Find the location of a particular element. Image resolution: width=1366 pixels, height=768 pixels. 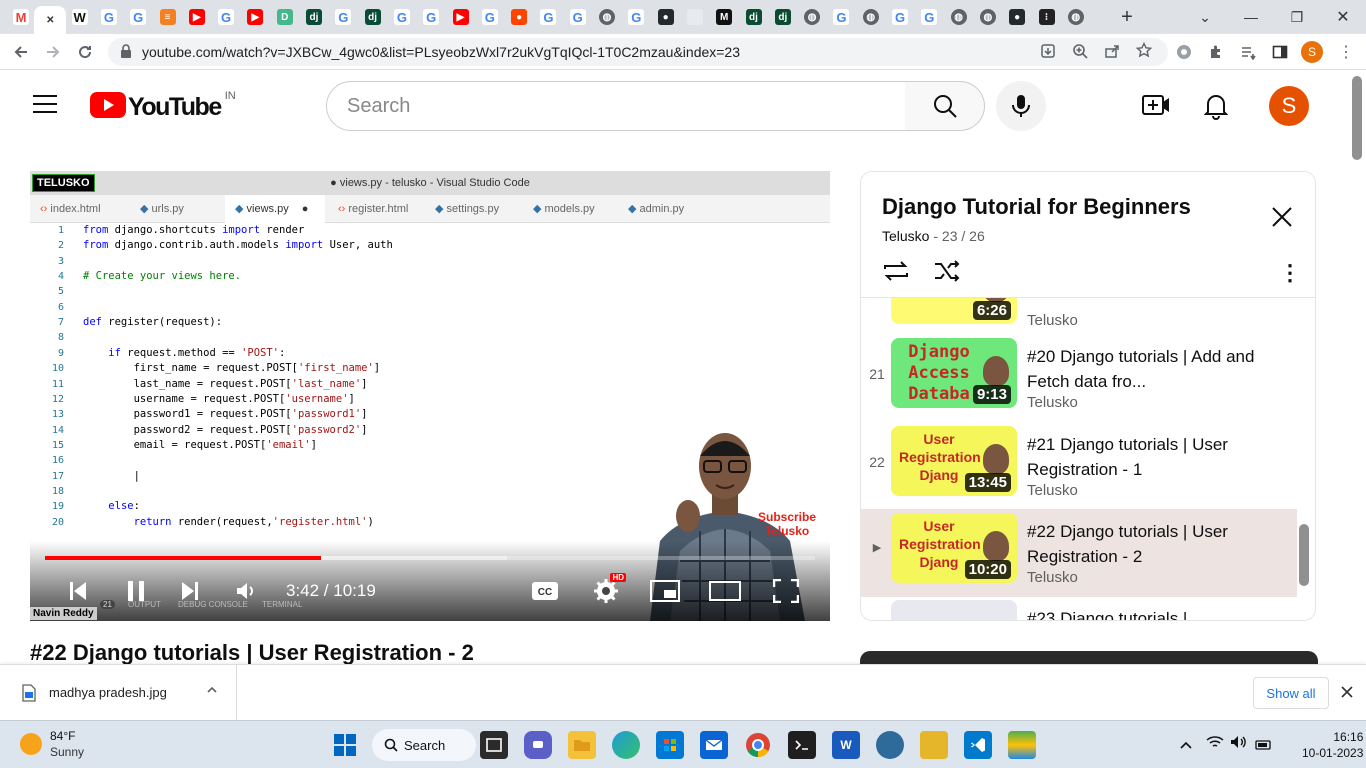

theater-mode-button is located at coordinates (725, 591).